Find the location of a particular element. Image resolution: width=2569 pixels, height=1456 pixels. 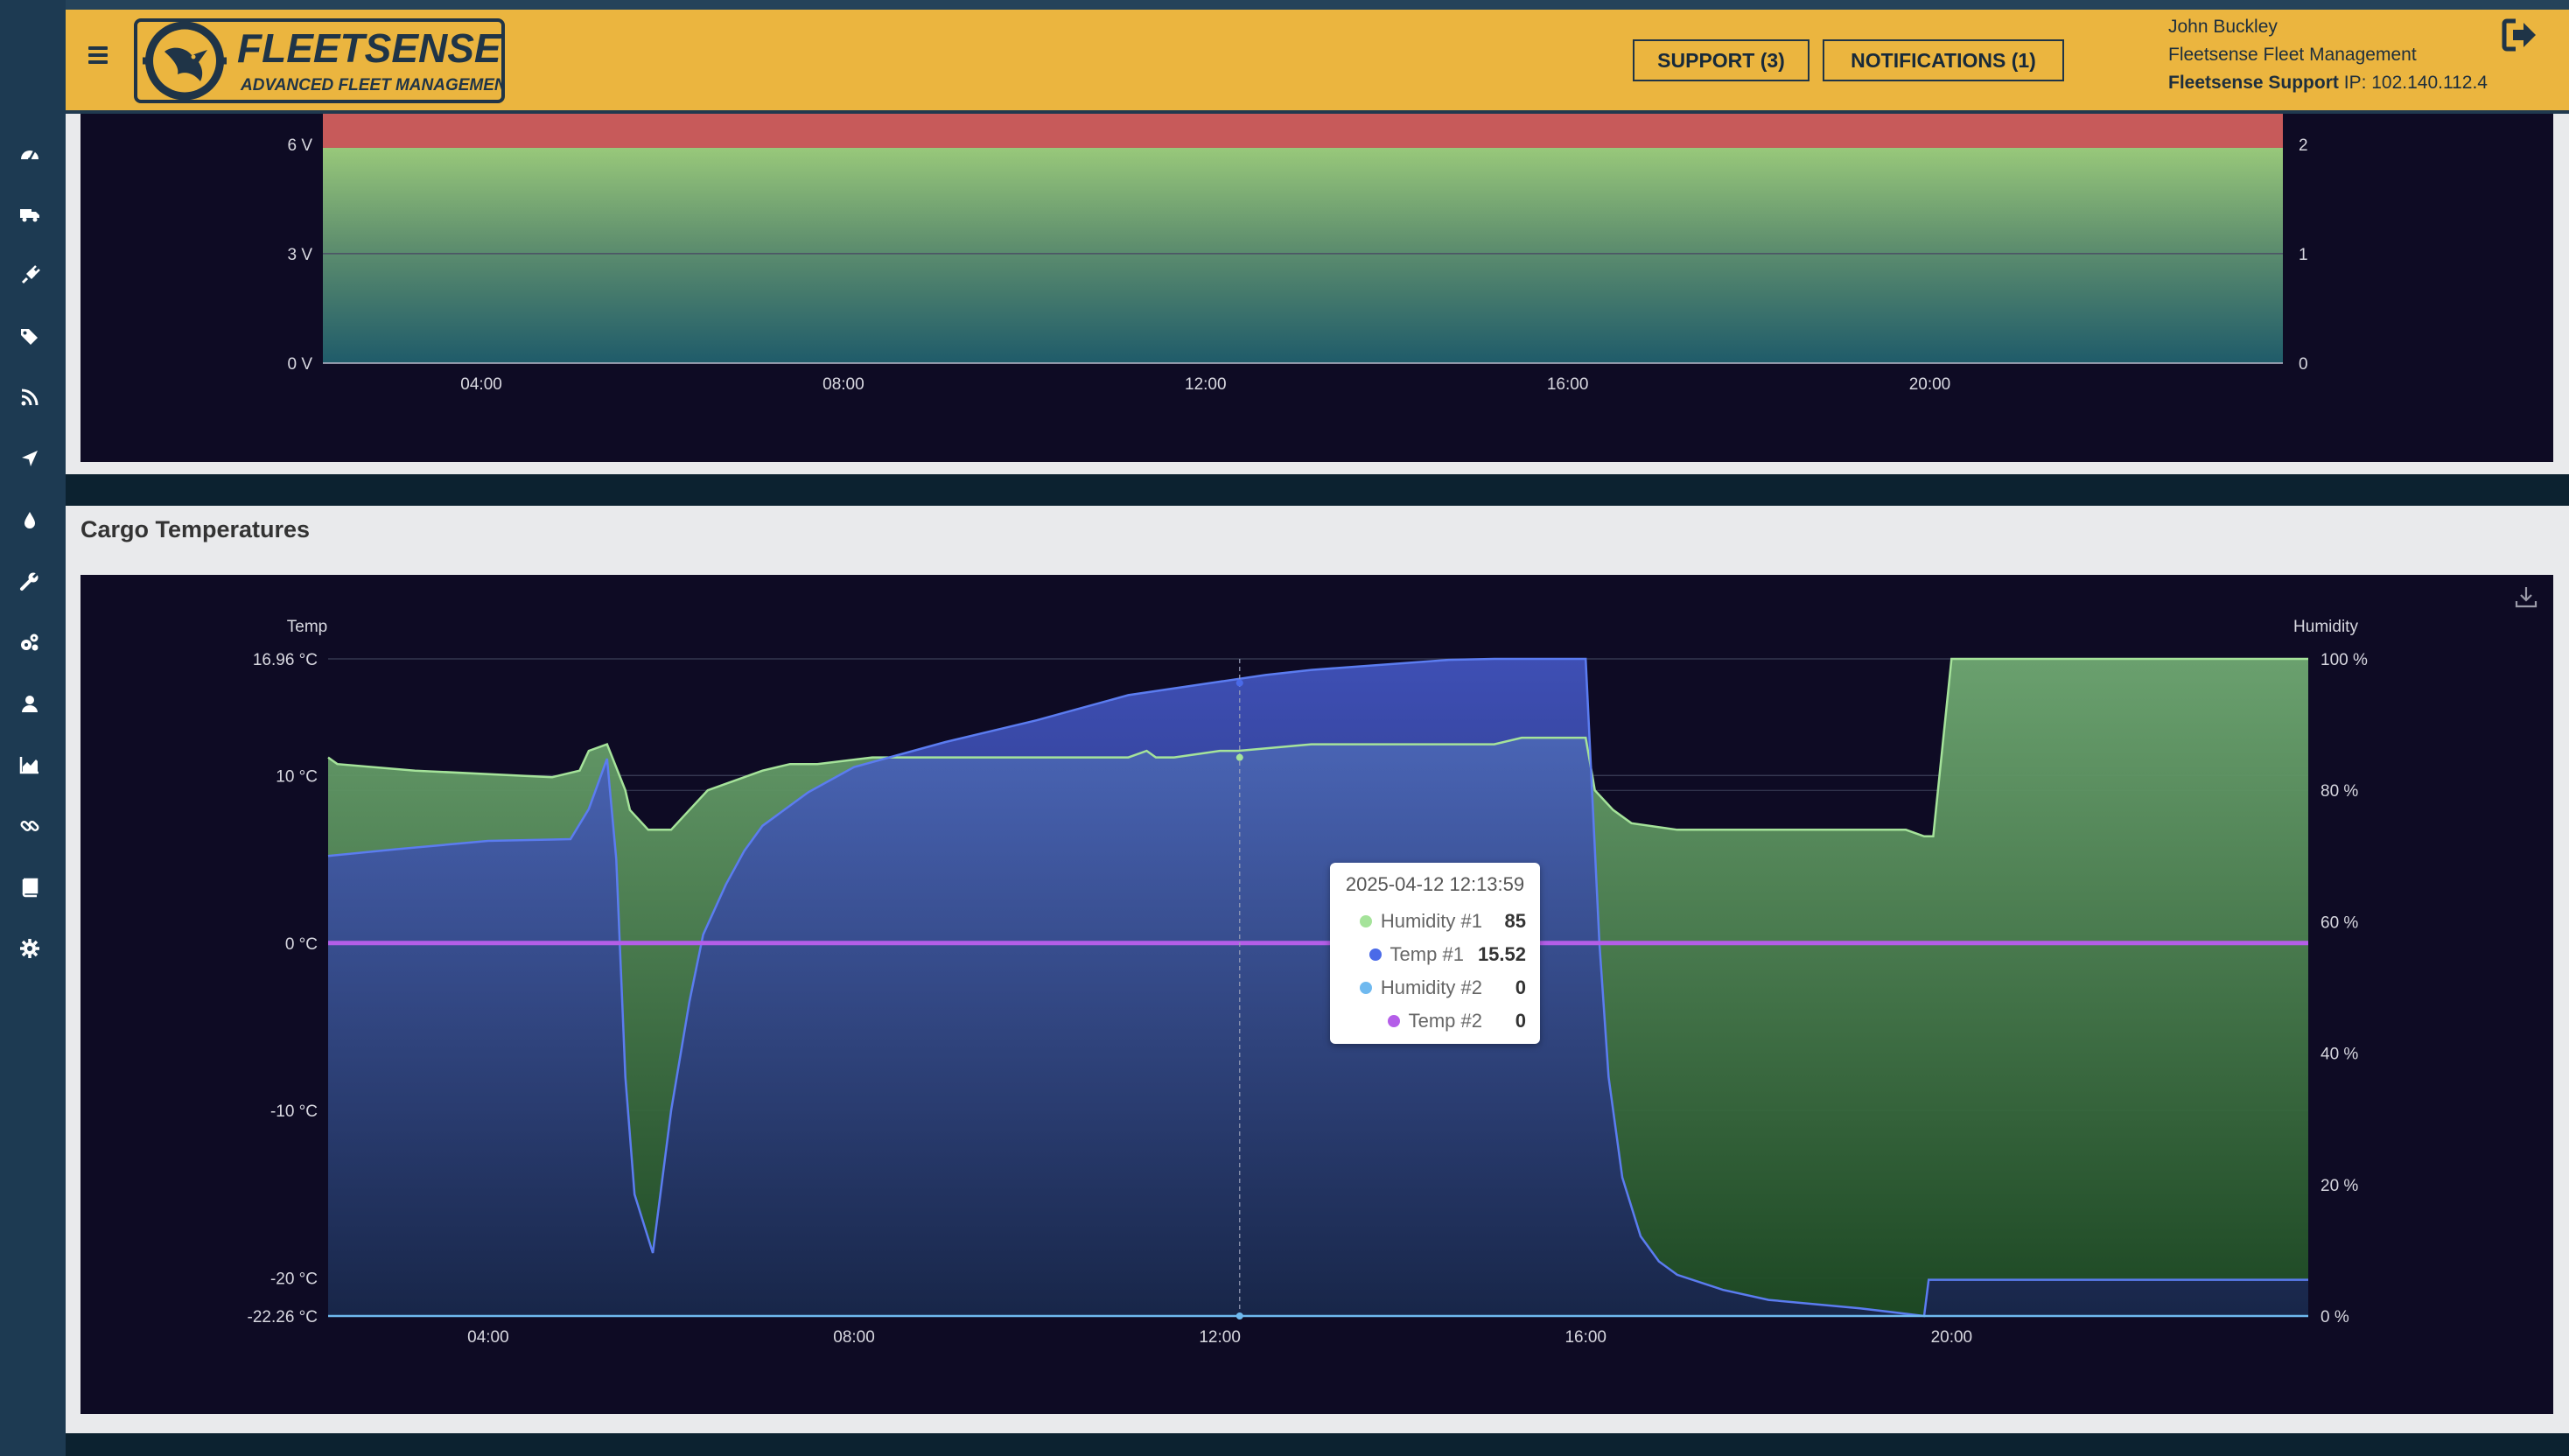

voltage-area is located at coordinates (1303, 255).